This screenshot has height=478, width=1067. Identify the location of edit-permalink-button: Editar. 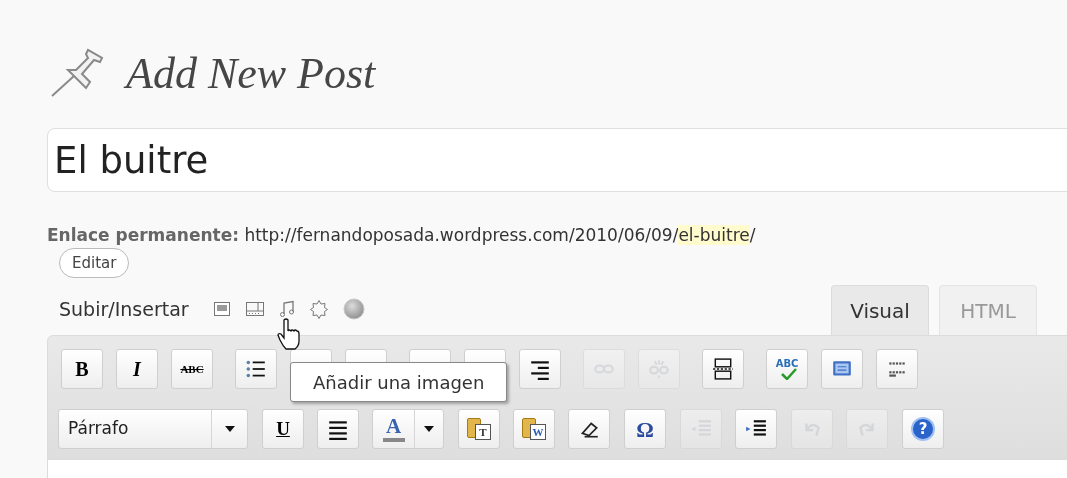
(94, 263).